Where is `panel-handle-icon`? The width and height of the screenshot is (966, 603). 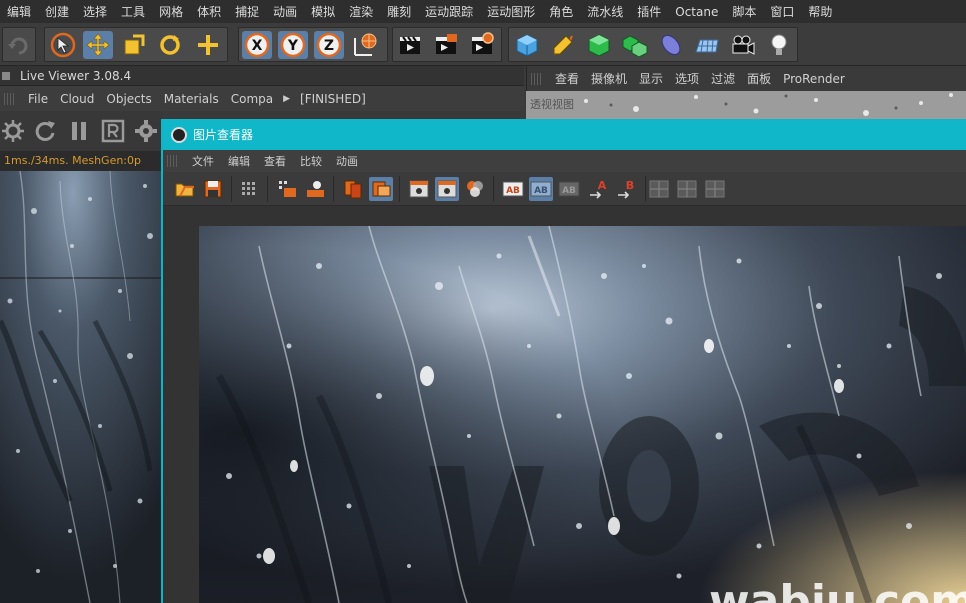 panel-handle-icon is located at coordinates (6, 76).